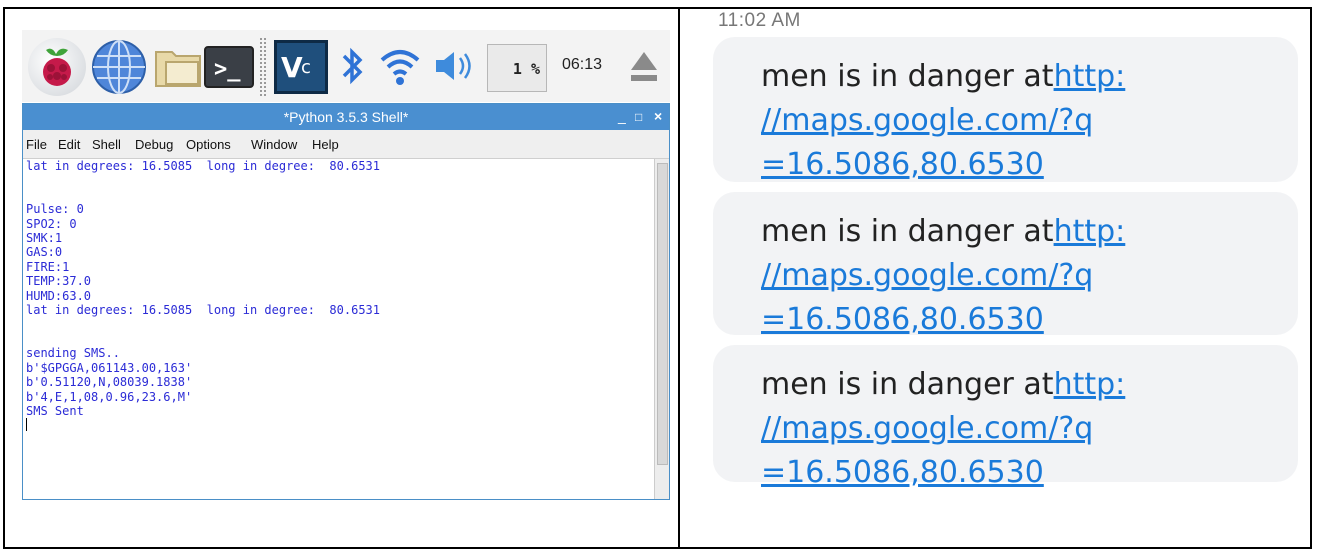 The width and height of the screenshot is (1319, 552). What do you see at coordinates (644, 69) in the screenshot?
I see `eject-icon` at bounding box center [644, 69].